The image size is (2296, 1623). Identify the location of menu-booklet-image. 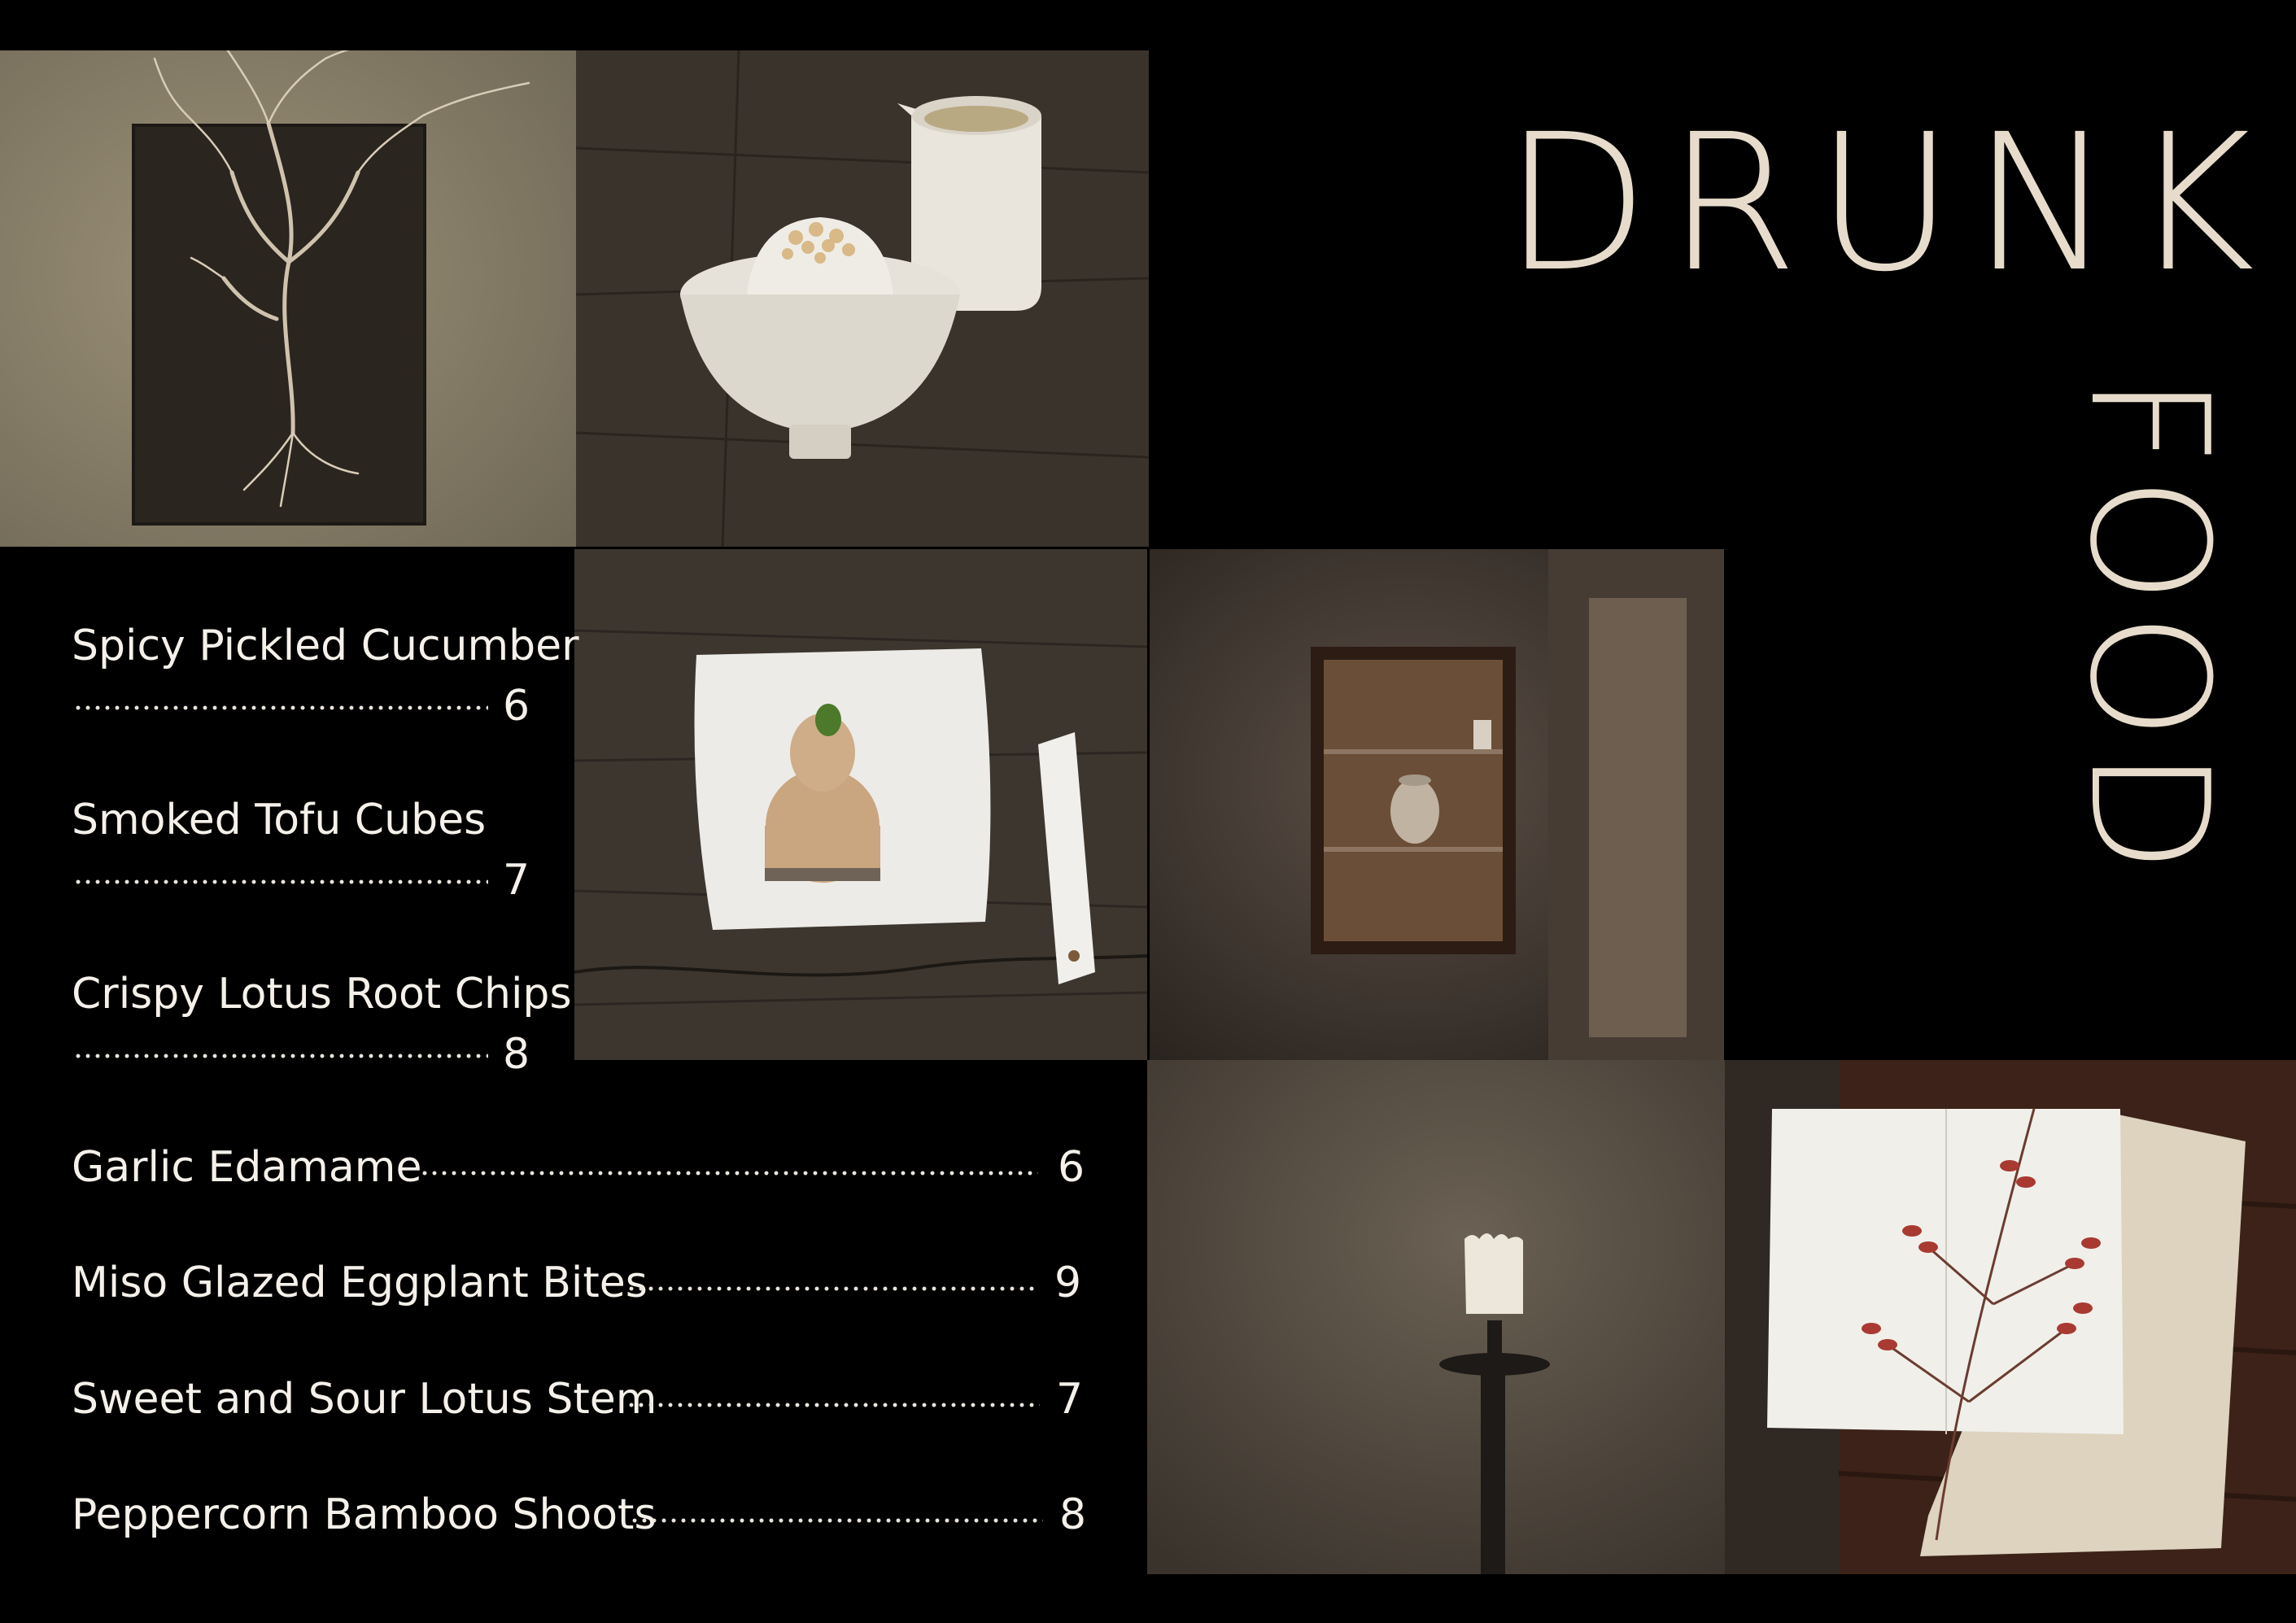
(2010, 1317).